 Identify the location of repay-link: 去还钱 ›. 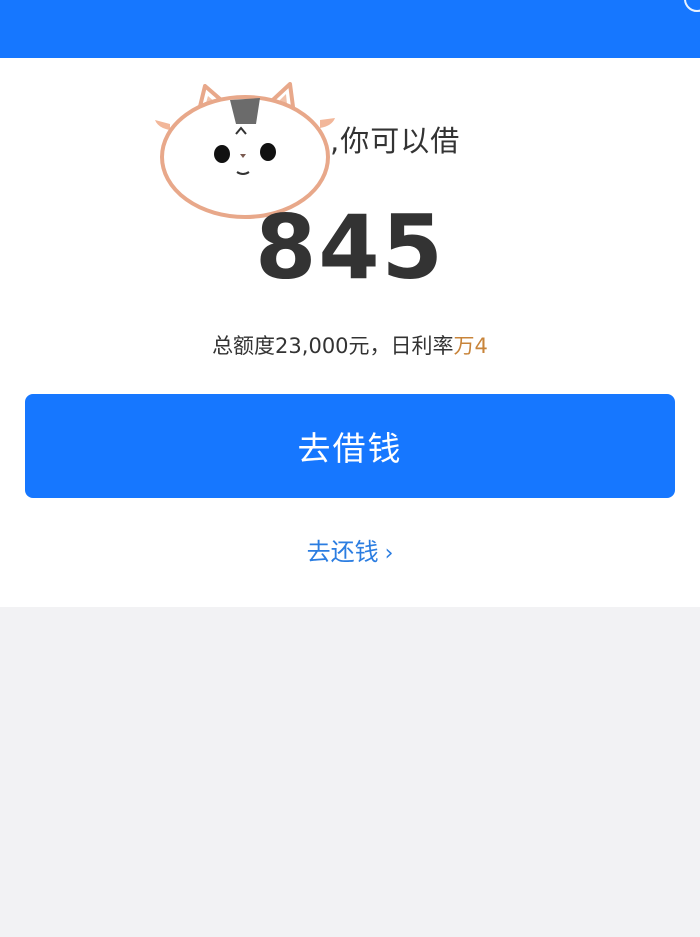
(350, 549).